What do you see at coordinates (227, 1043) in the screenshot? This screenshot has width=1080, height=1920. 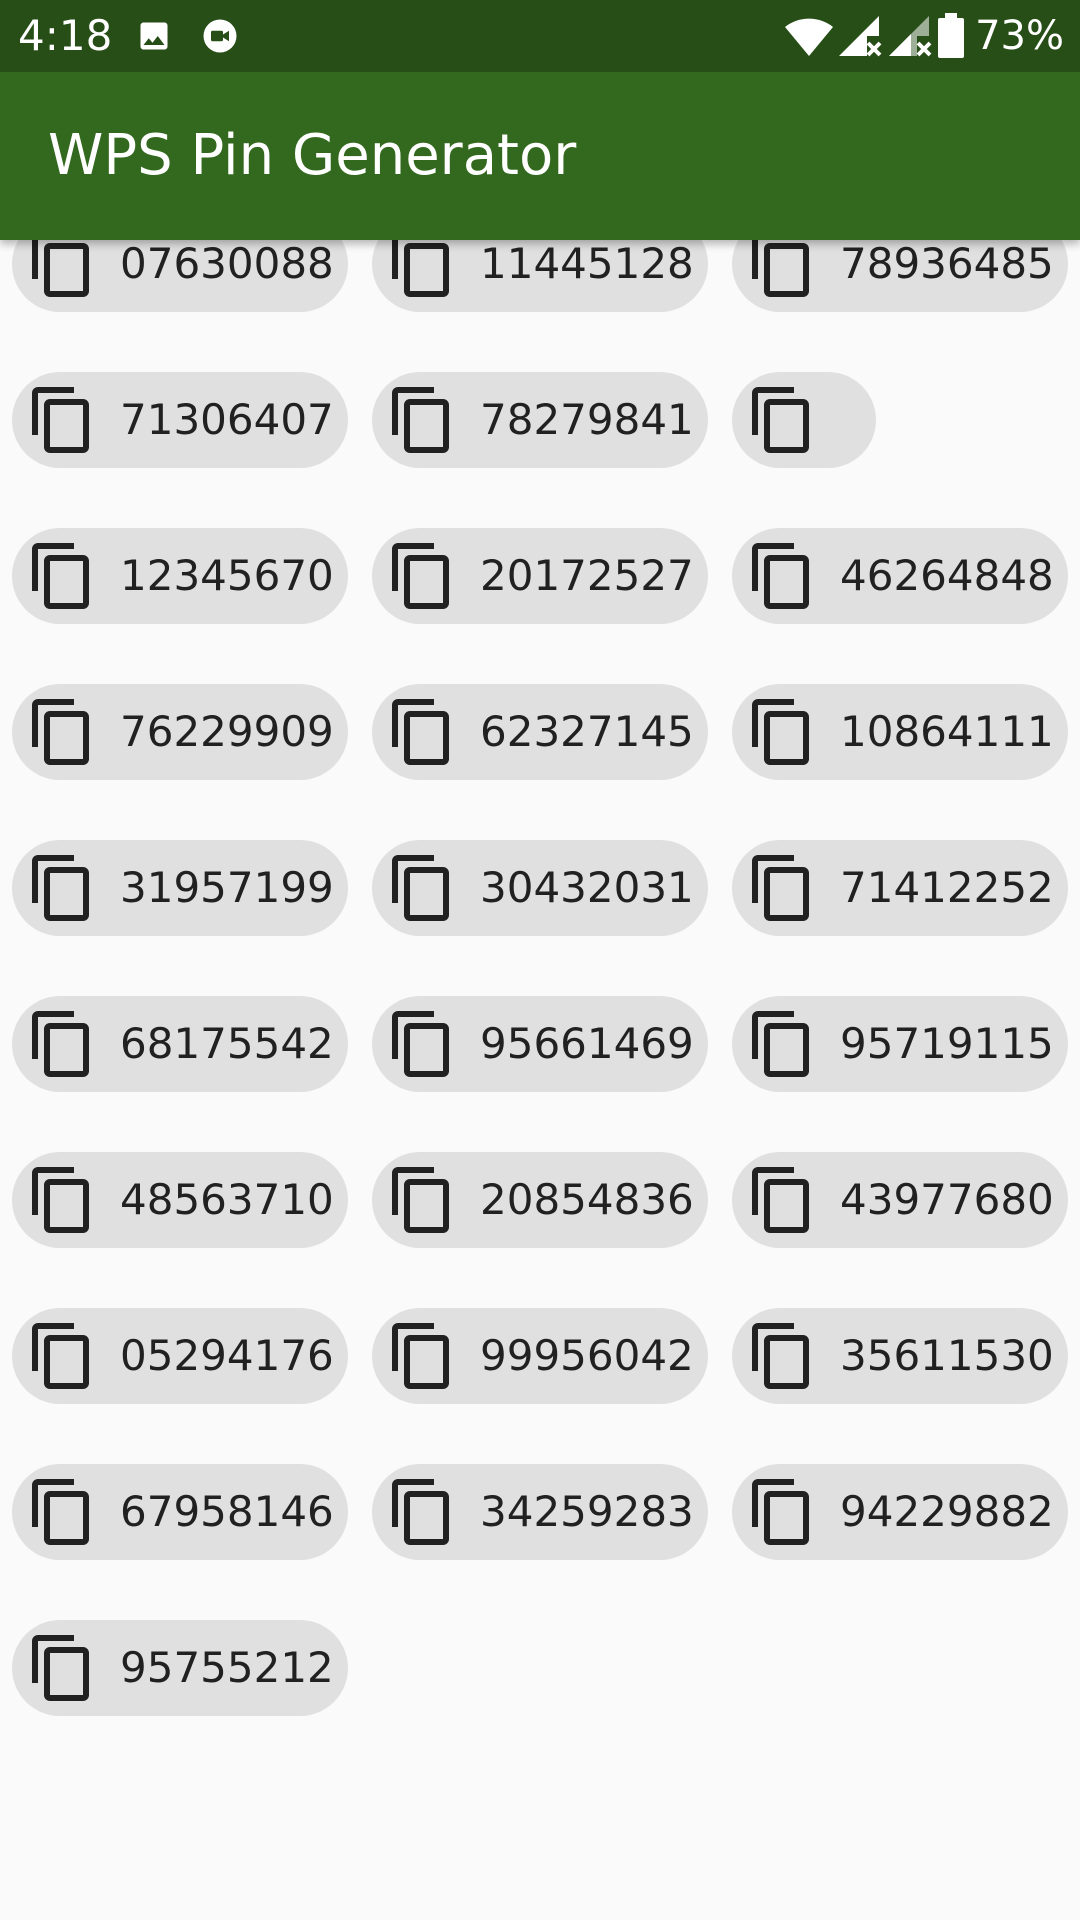 I see `pin-value: 68175542` at bounding box center [227, 1043].